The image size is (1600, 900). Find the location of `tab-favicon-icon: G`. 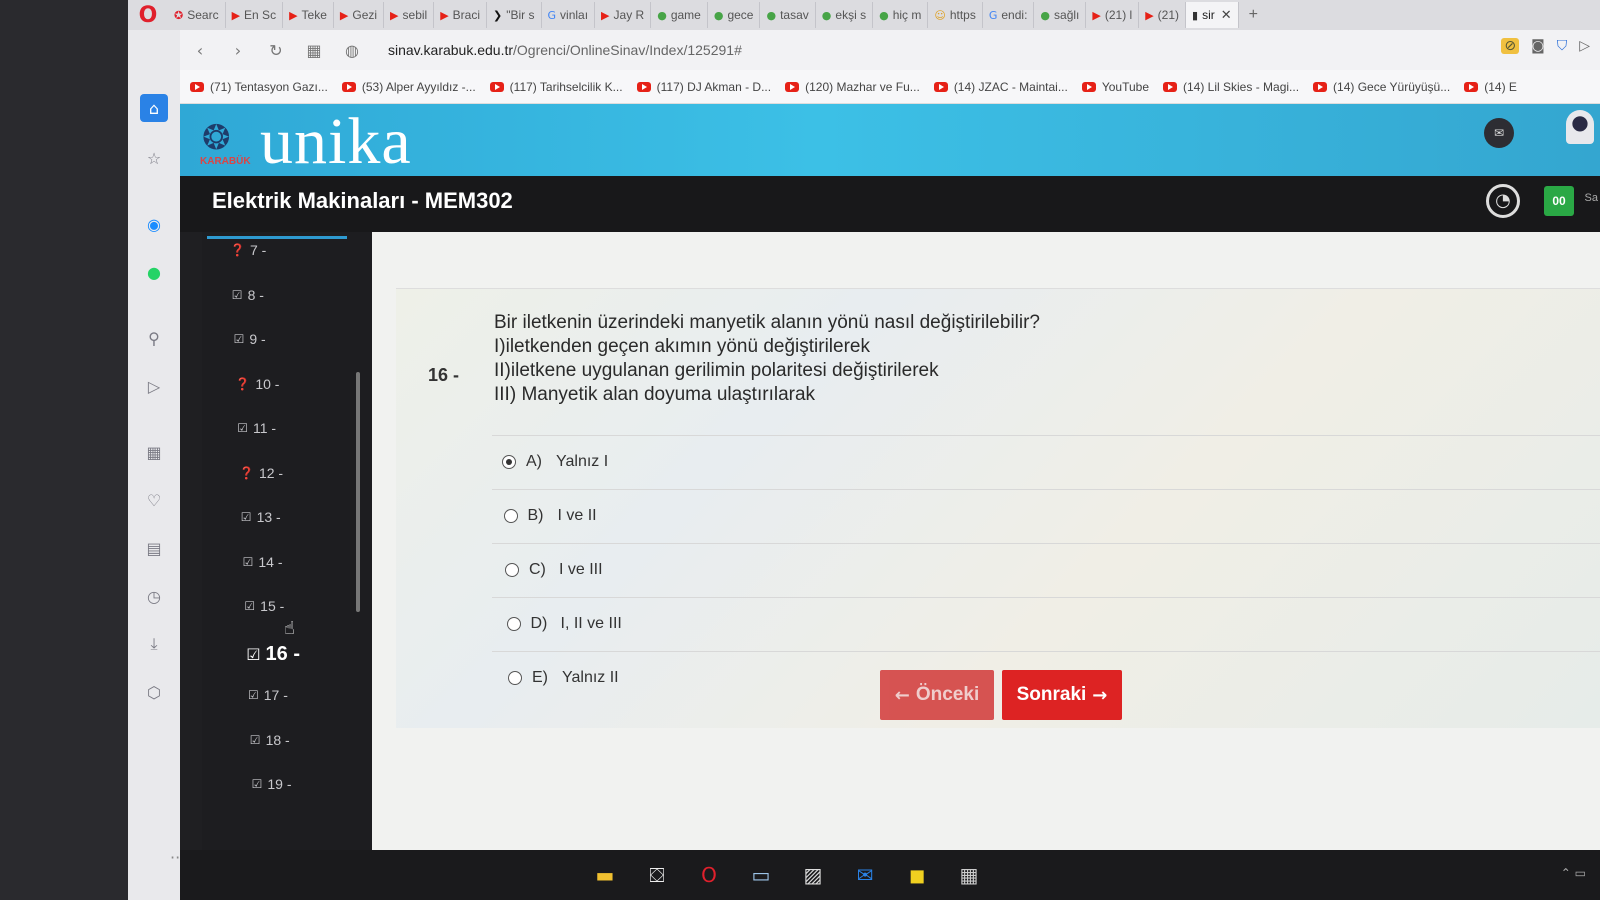

tab-favicon-icon: G is located at coordinates (993, 15).